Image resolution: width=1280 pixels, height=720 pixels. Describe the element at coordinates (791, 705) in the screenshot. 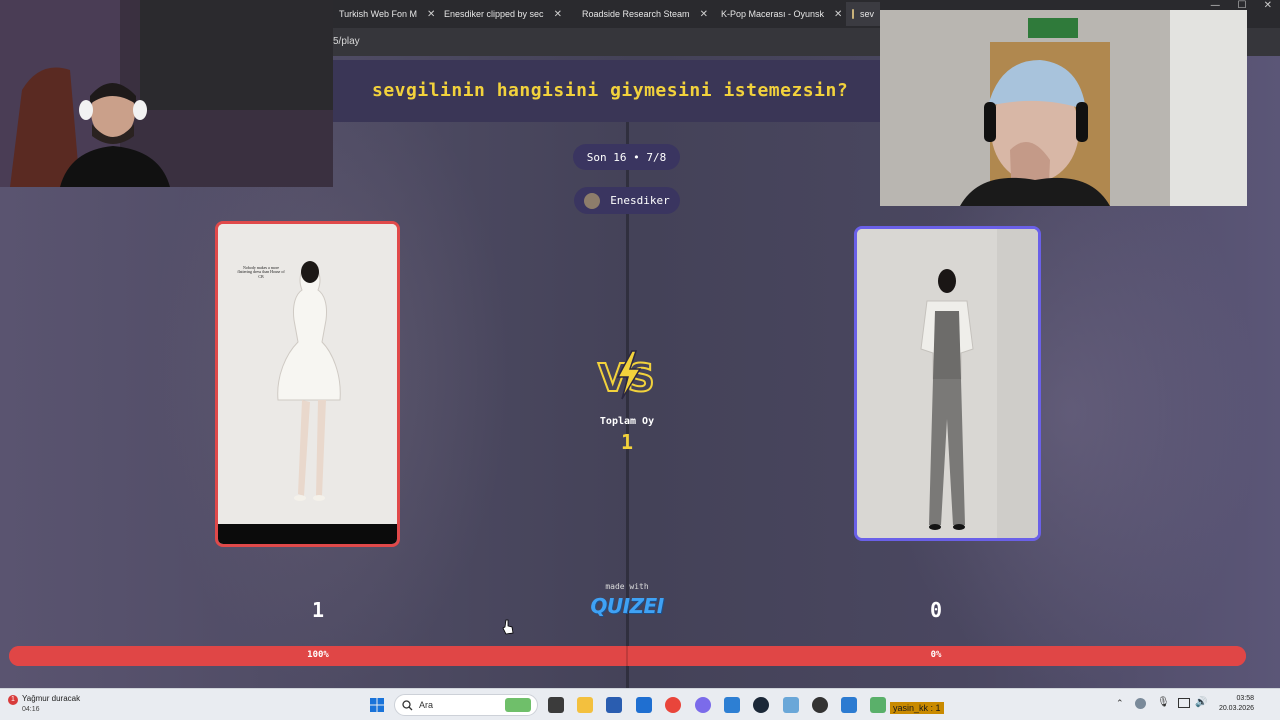

I see `photos-icon` at that location.